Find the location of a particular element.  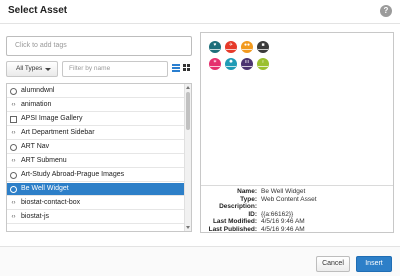

list-item-label: ART Submenu is located at coordinates (44, 160).